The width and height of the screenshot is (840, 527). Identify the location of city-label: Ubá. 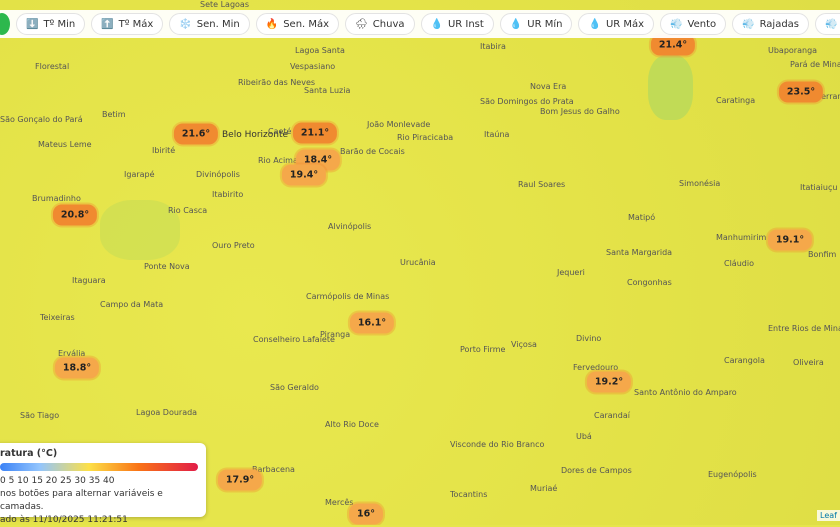
(584, 436).